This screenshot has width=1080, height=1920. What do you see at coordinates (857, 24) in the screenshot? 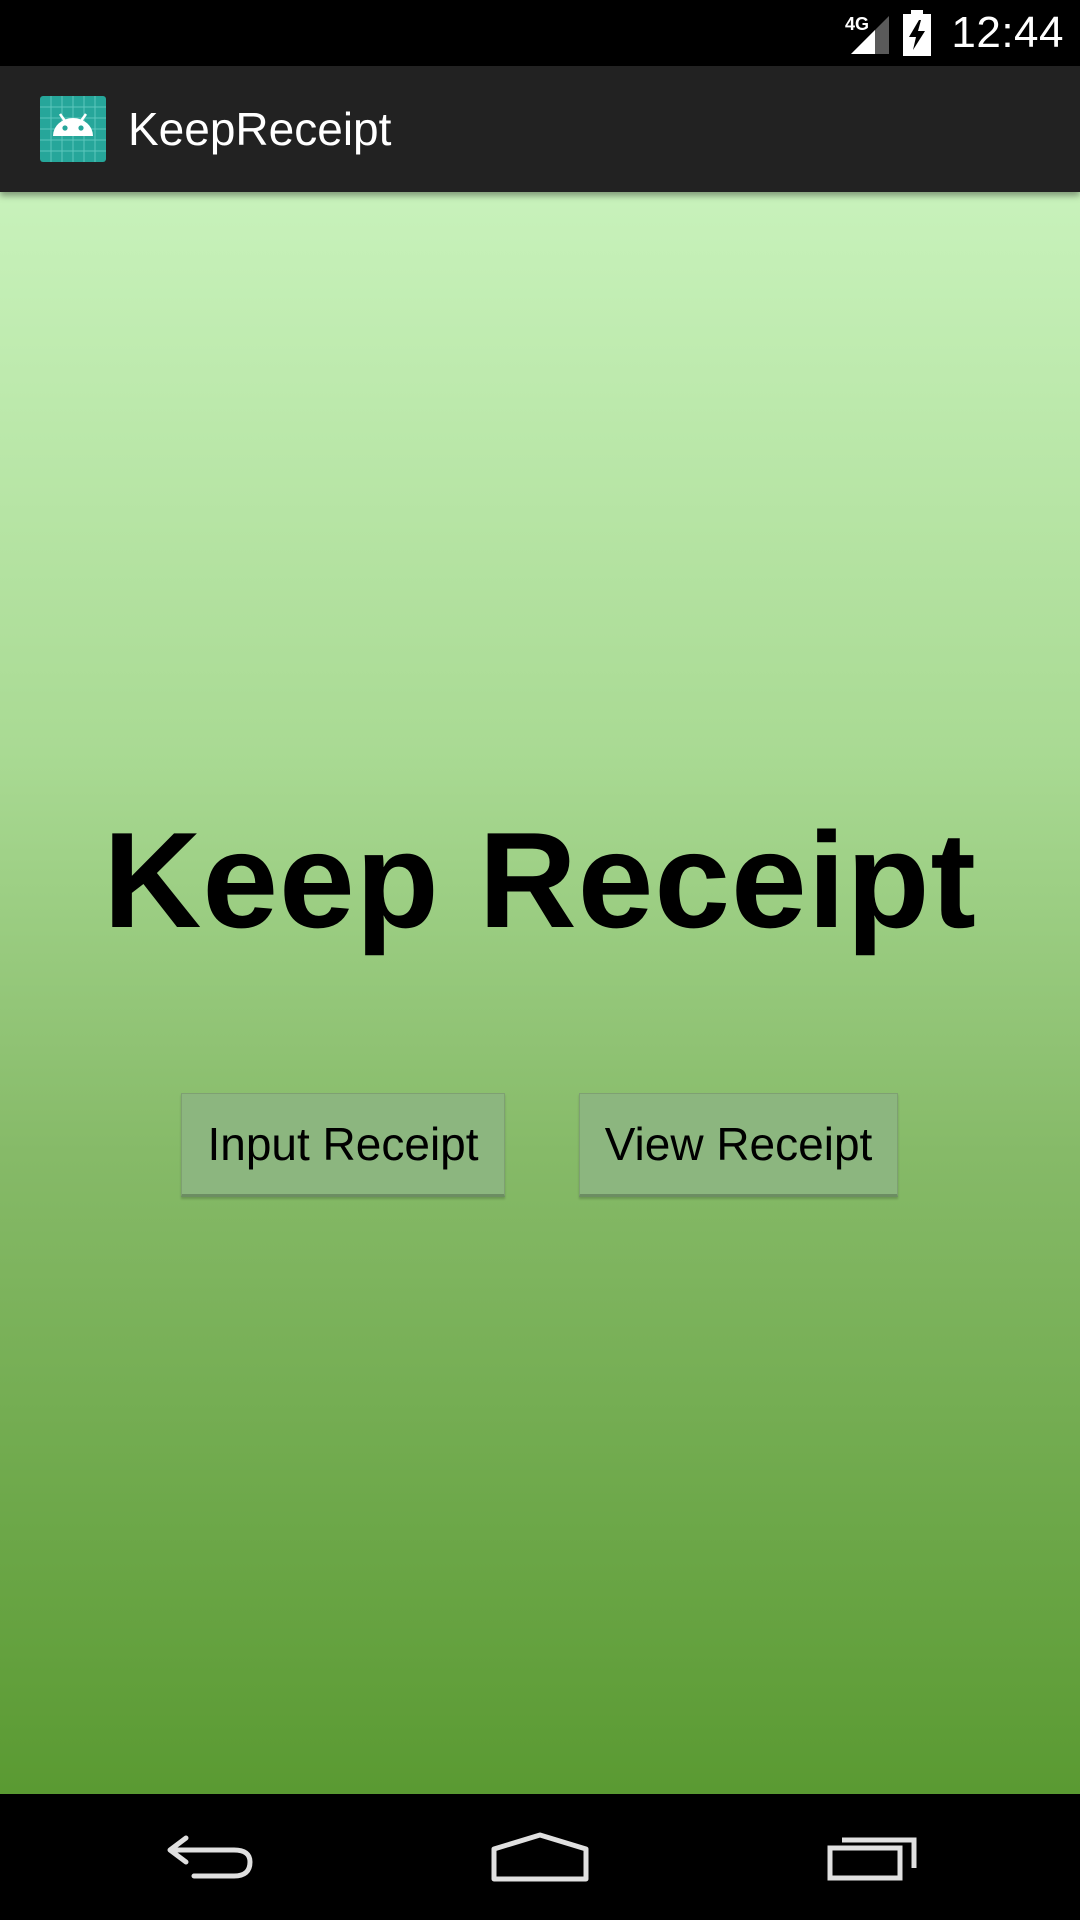
I see `network-type-label: 4G` at bounding box center [857, 24].